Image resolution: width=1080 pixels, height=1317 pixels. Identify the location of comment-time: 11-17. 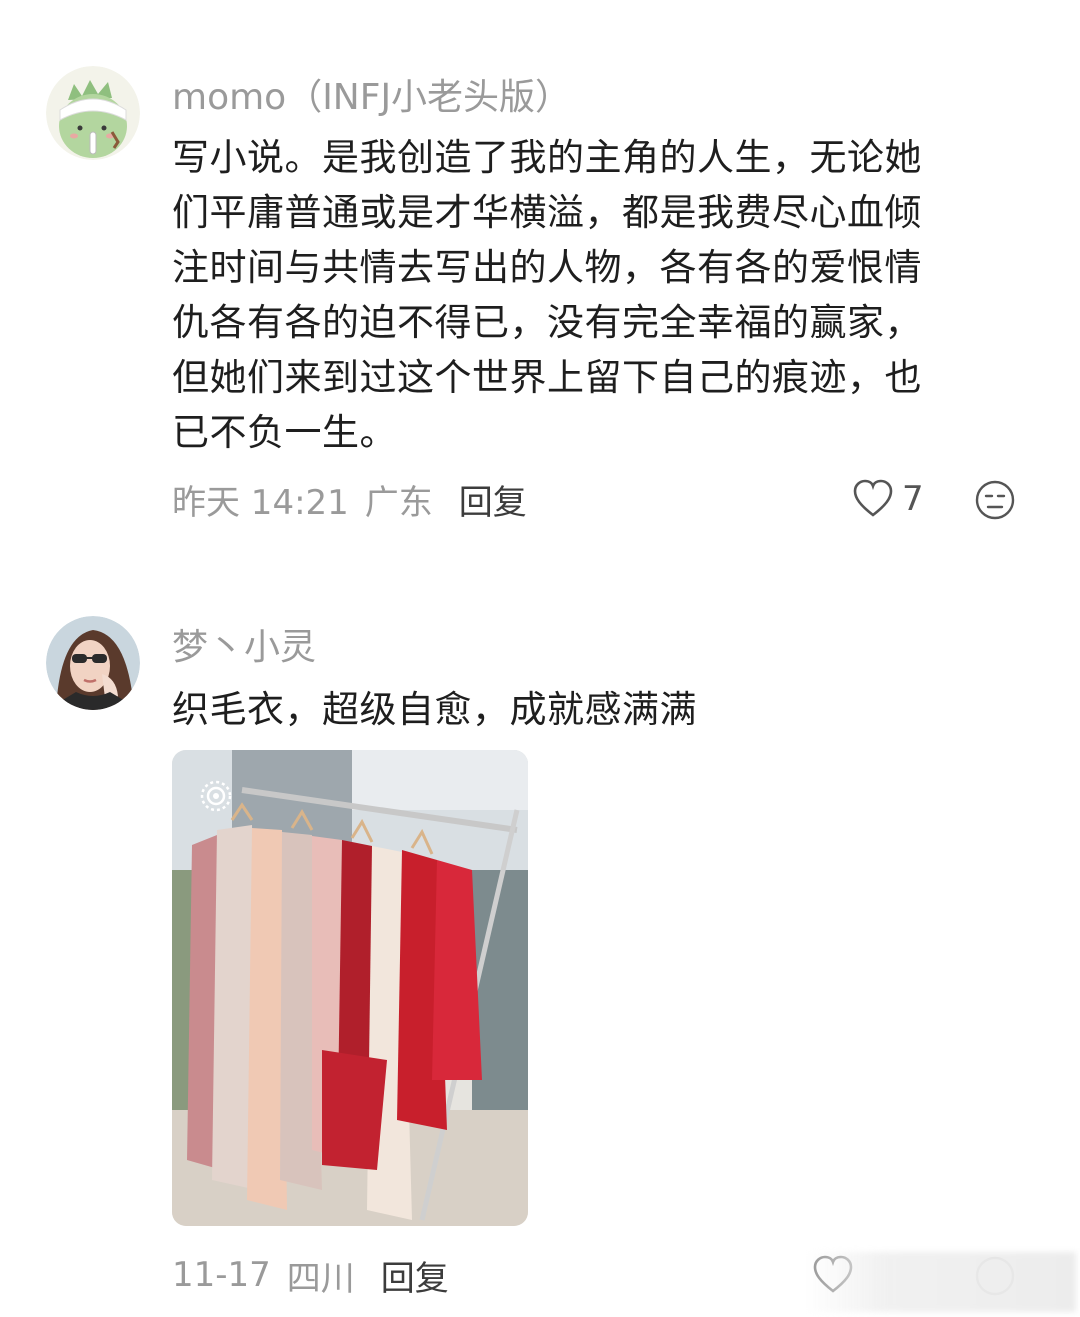
(221, 1275).